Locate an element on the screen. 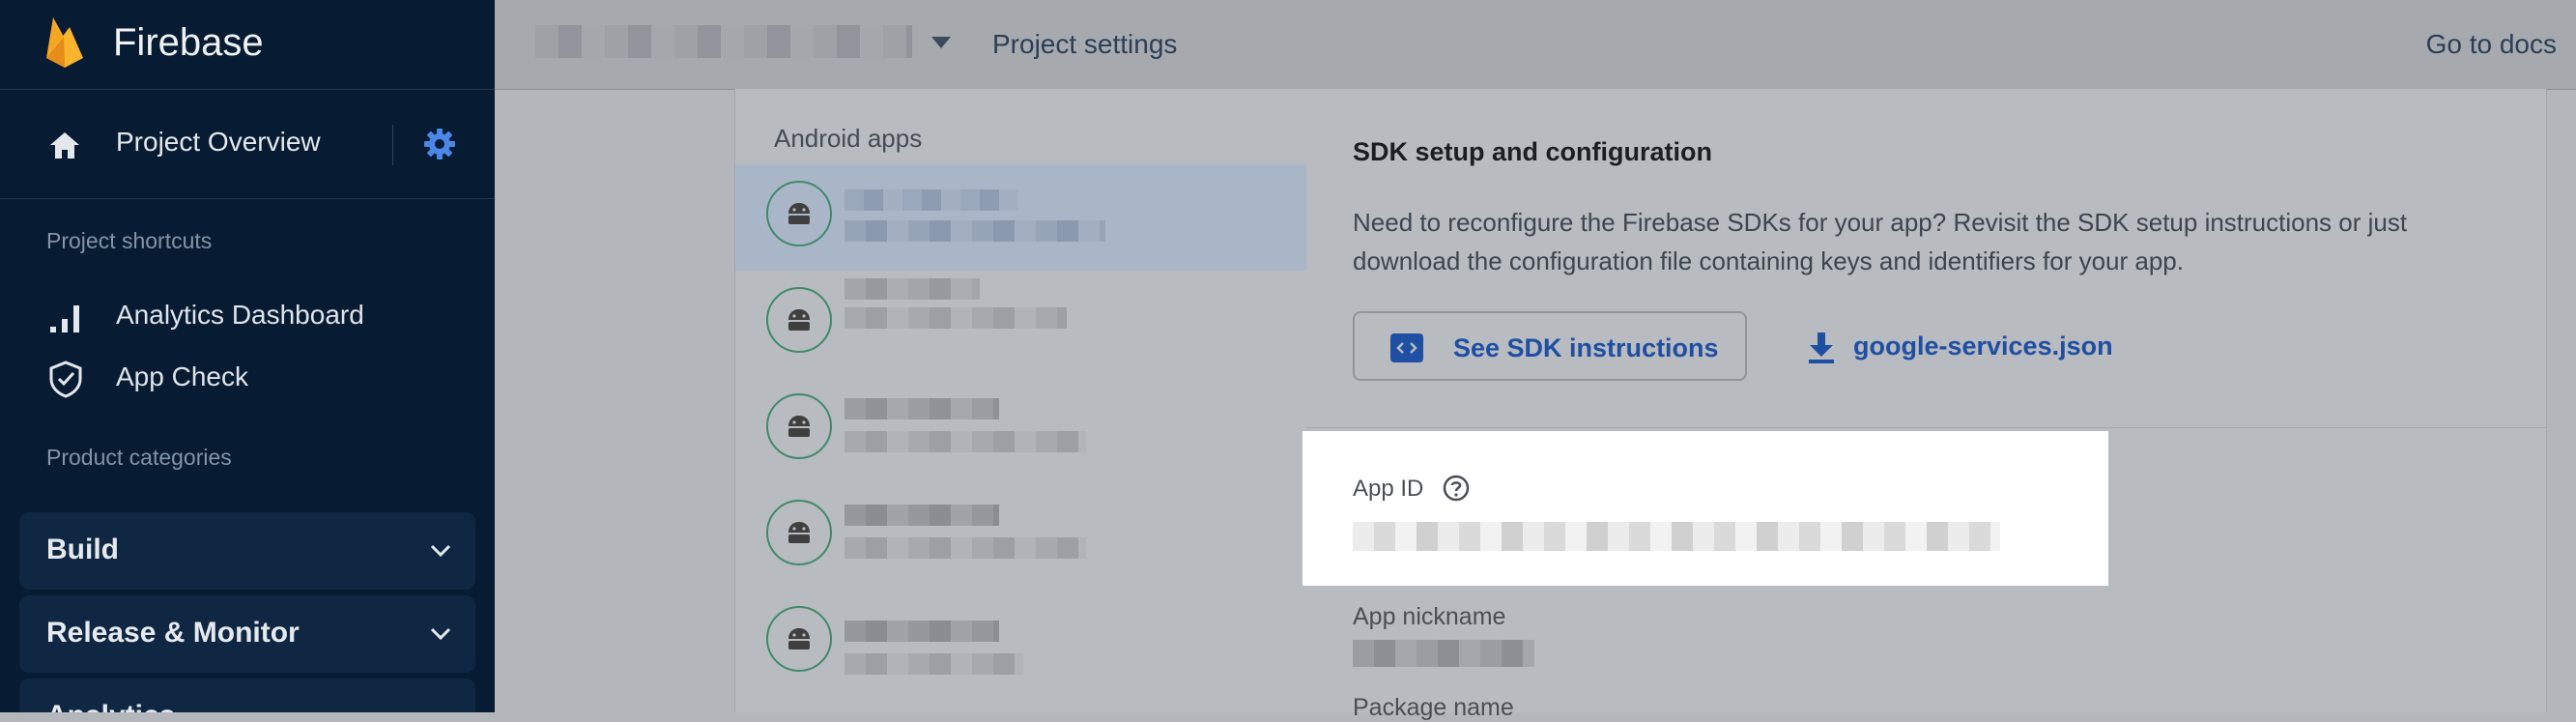 This screenshot has width=2576, height=722. page-title: Project settings is located at coordinates (1085, 44).